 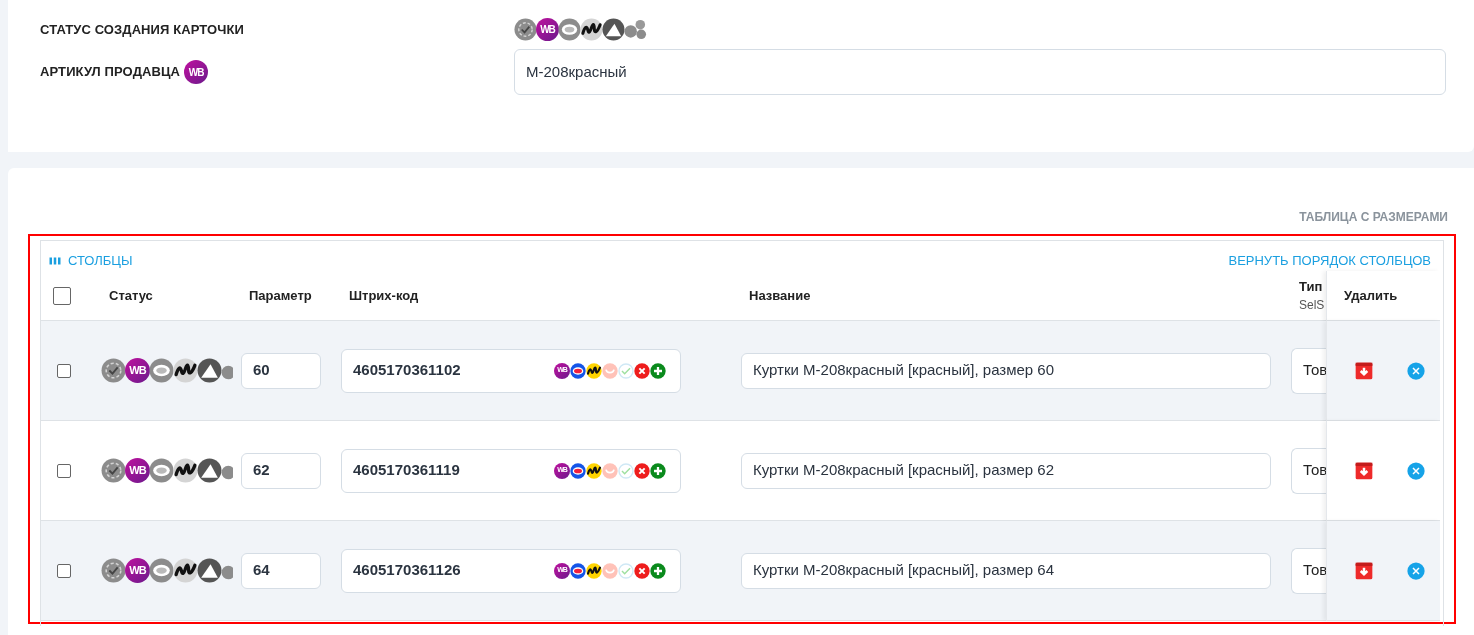 What do you see at coordinates (281, 470) in the screenshot?
I see `size-field: 62` at bounding box center [281, 470].